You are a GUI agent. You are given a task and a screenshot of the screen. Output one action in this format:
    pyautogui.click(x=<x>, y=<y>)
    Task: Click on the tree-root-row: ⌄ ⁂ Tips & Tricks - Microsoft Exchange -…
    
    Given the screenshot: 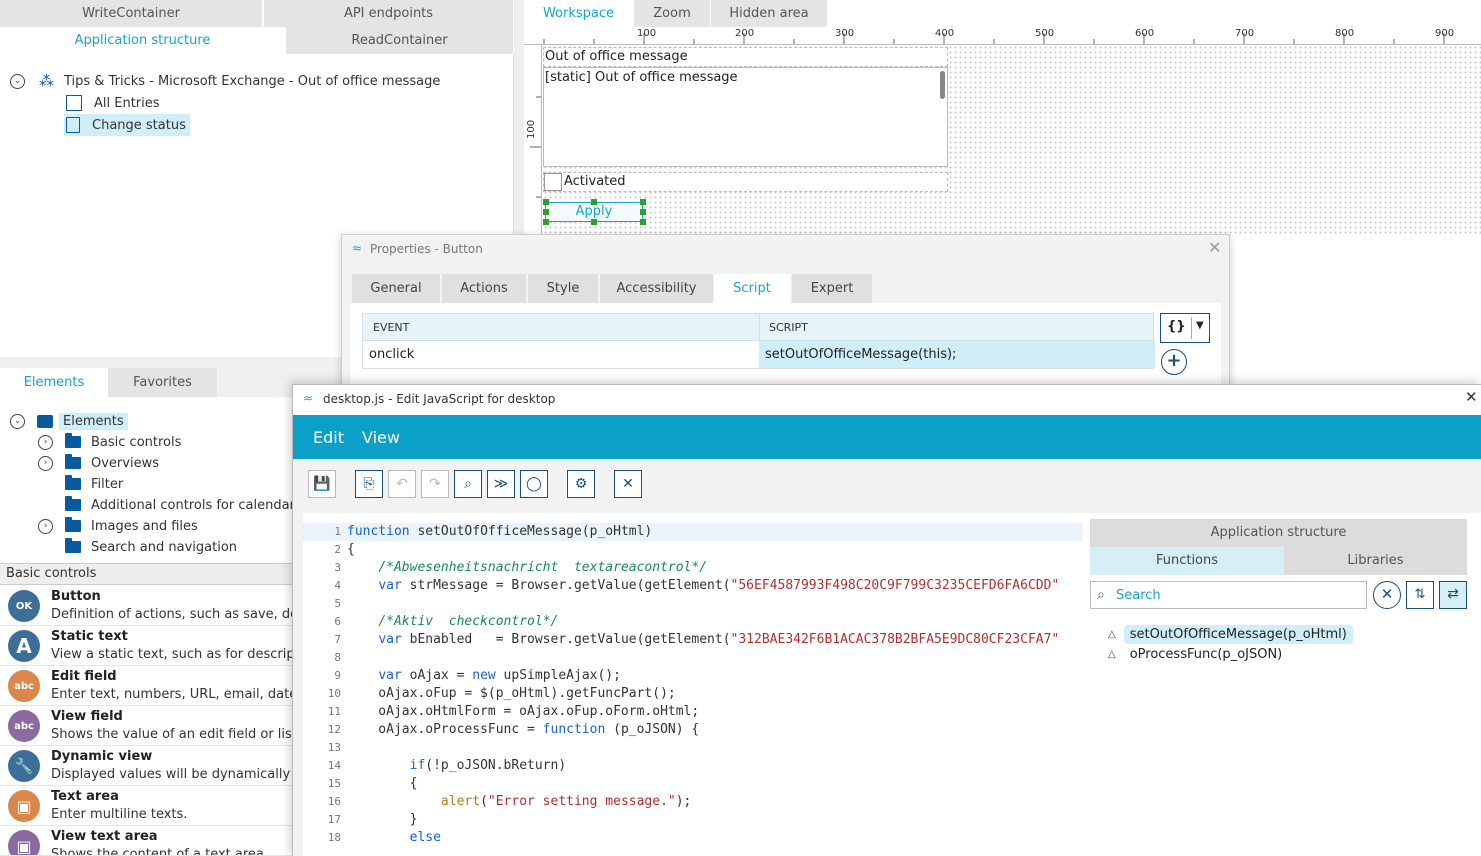 What is the action you would take?
    pyautogui.click(x=225, y=81)
    